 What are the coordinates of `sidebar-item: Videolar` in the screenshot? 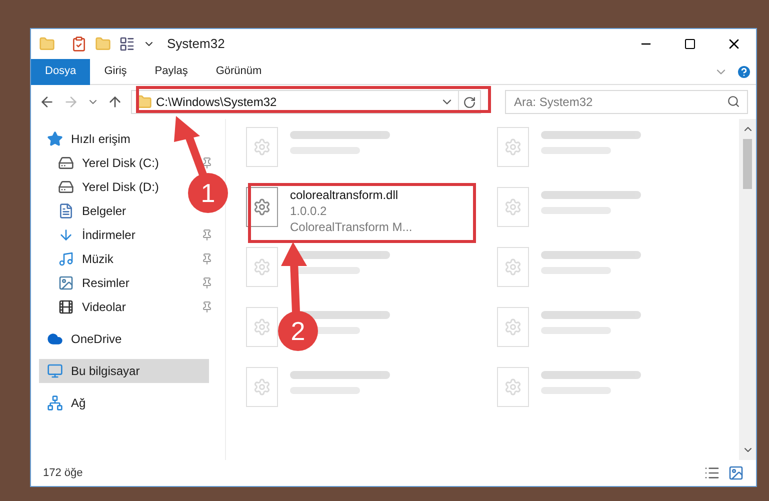 It's located at (115, 307).